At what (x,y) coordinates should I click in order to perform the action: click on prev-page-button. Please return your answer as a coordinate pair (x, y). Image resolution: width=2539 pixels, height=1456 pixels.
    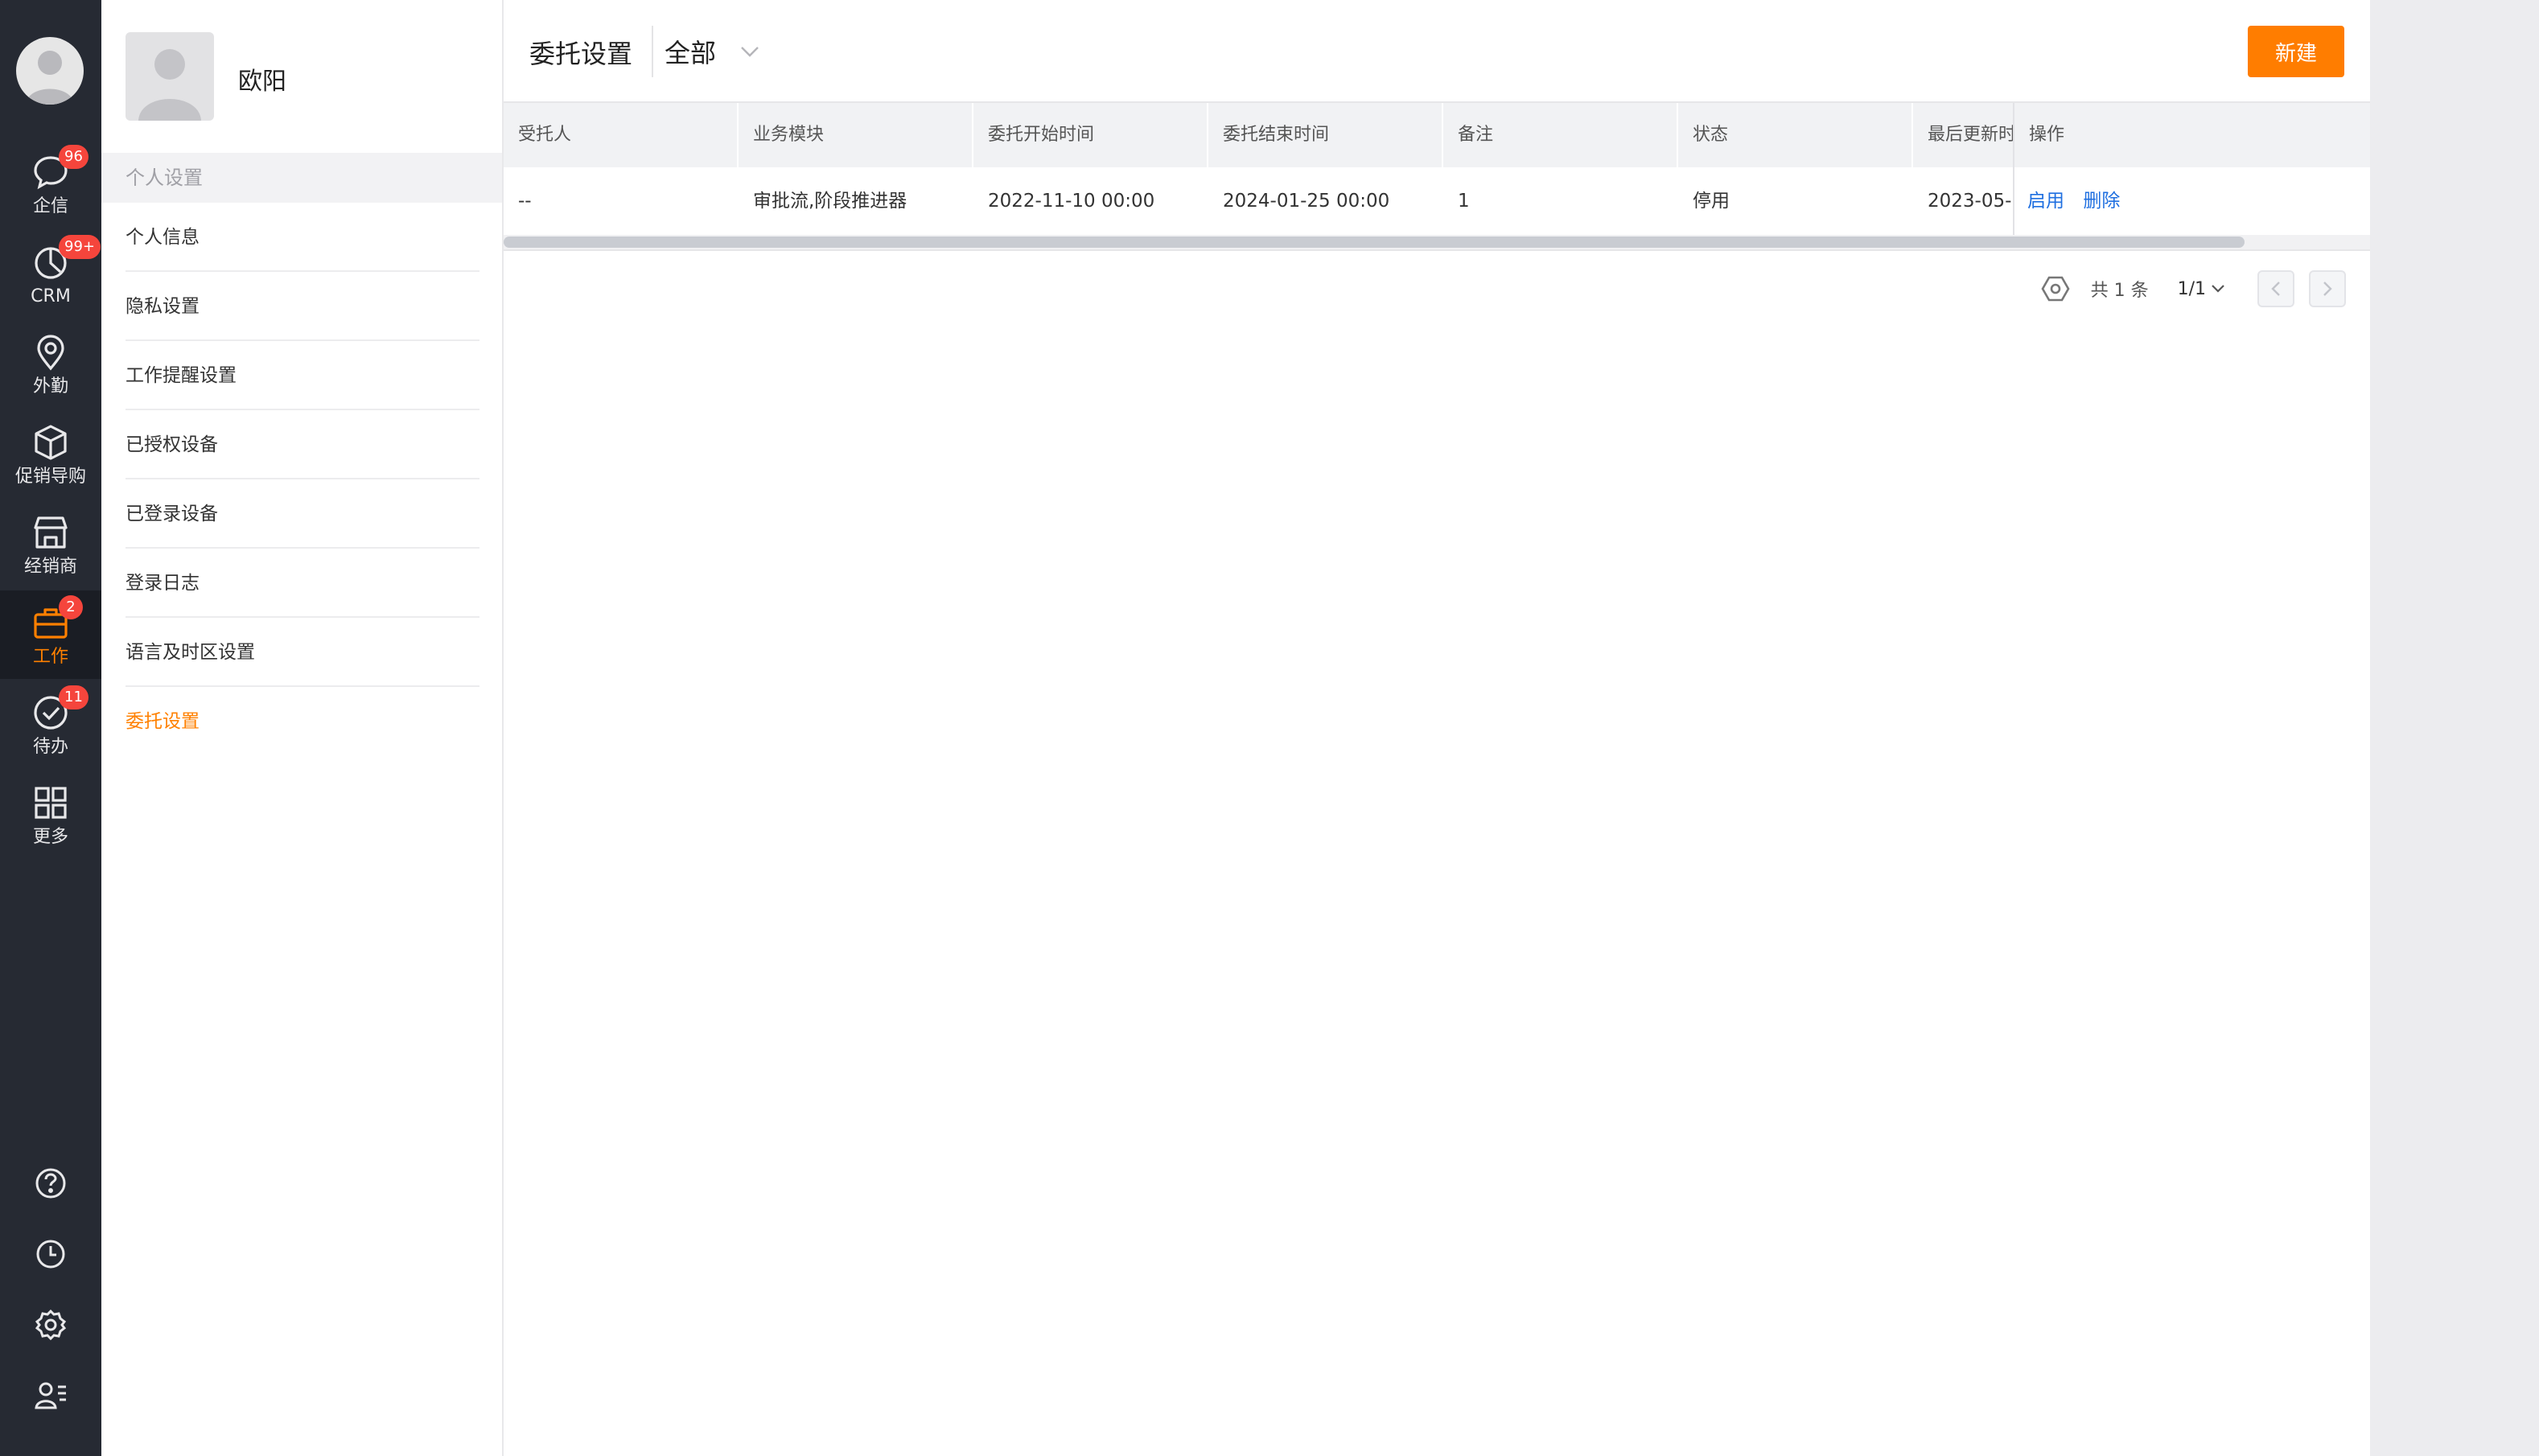
    Looking at the image, I should click on (2275, 288).